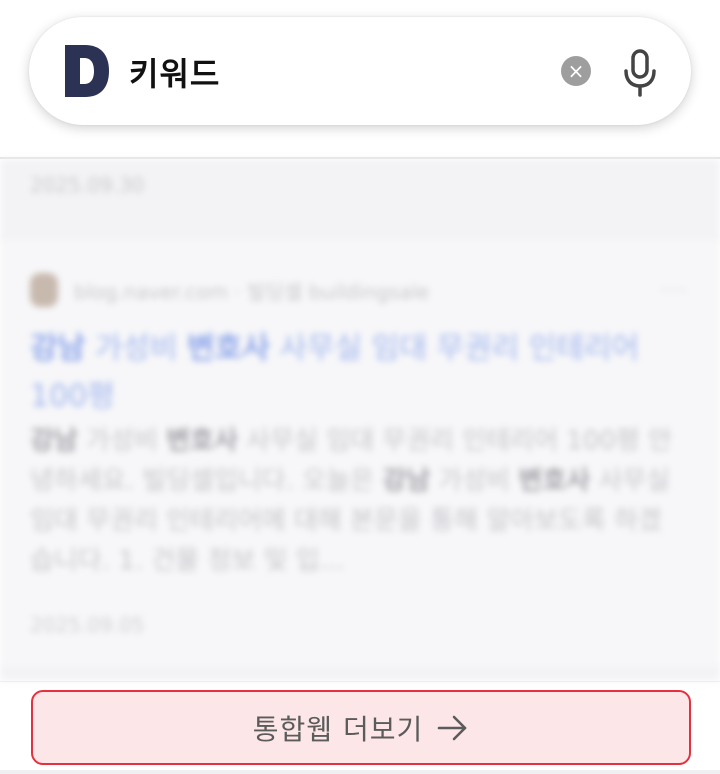  I want to click on avatar, so click(44, 290).